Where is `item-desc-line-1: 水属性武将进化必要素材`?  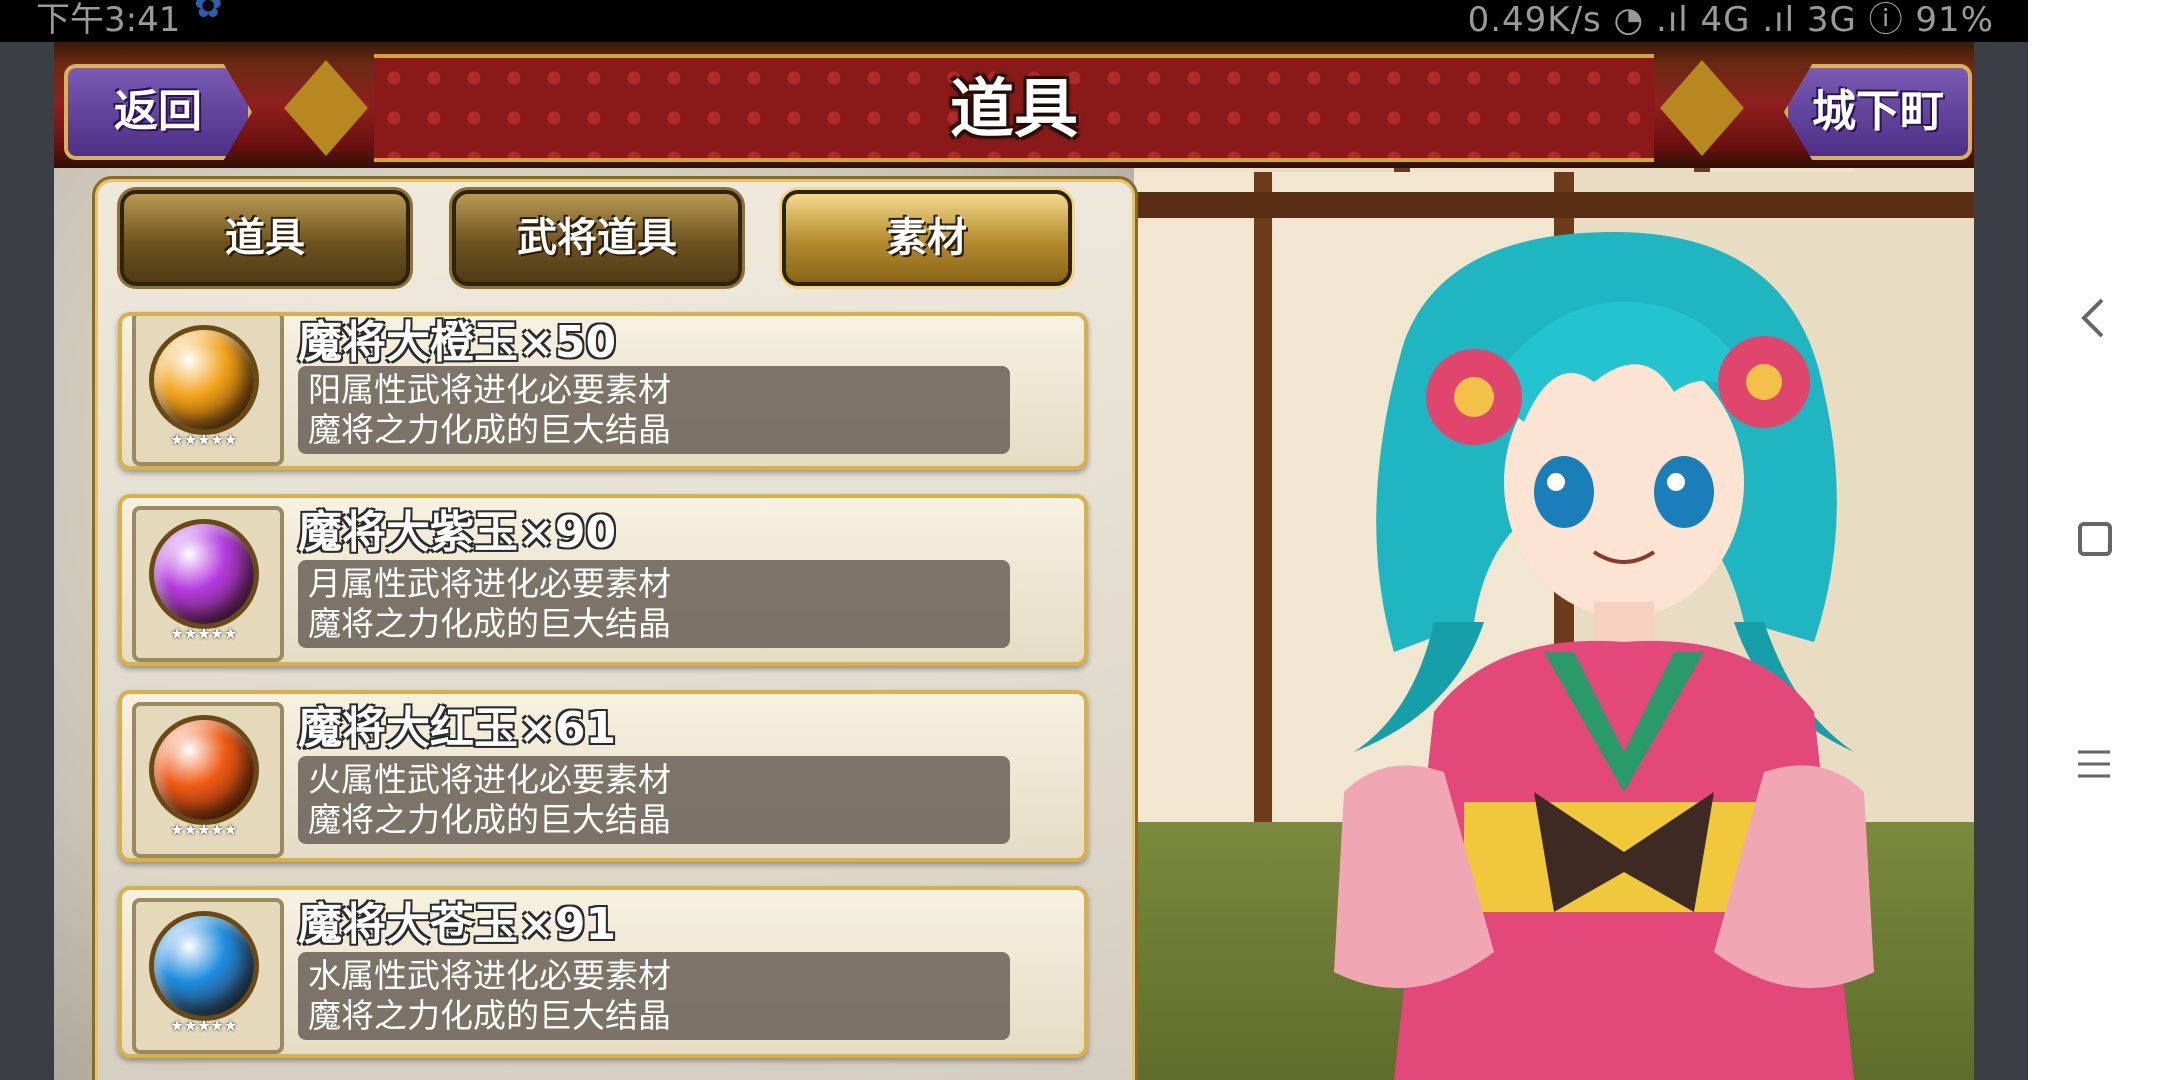 item-desc-line-1: 水属性武将进化必要素材 is located at coordinates (489, 975).